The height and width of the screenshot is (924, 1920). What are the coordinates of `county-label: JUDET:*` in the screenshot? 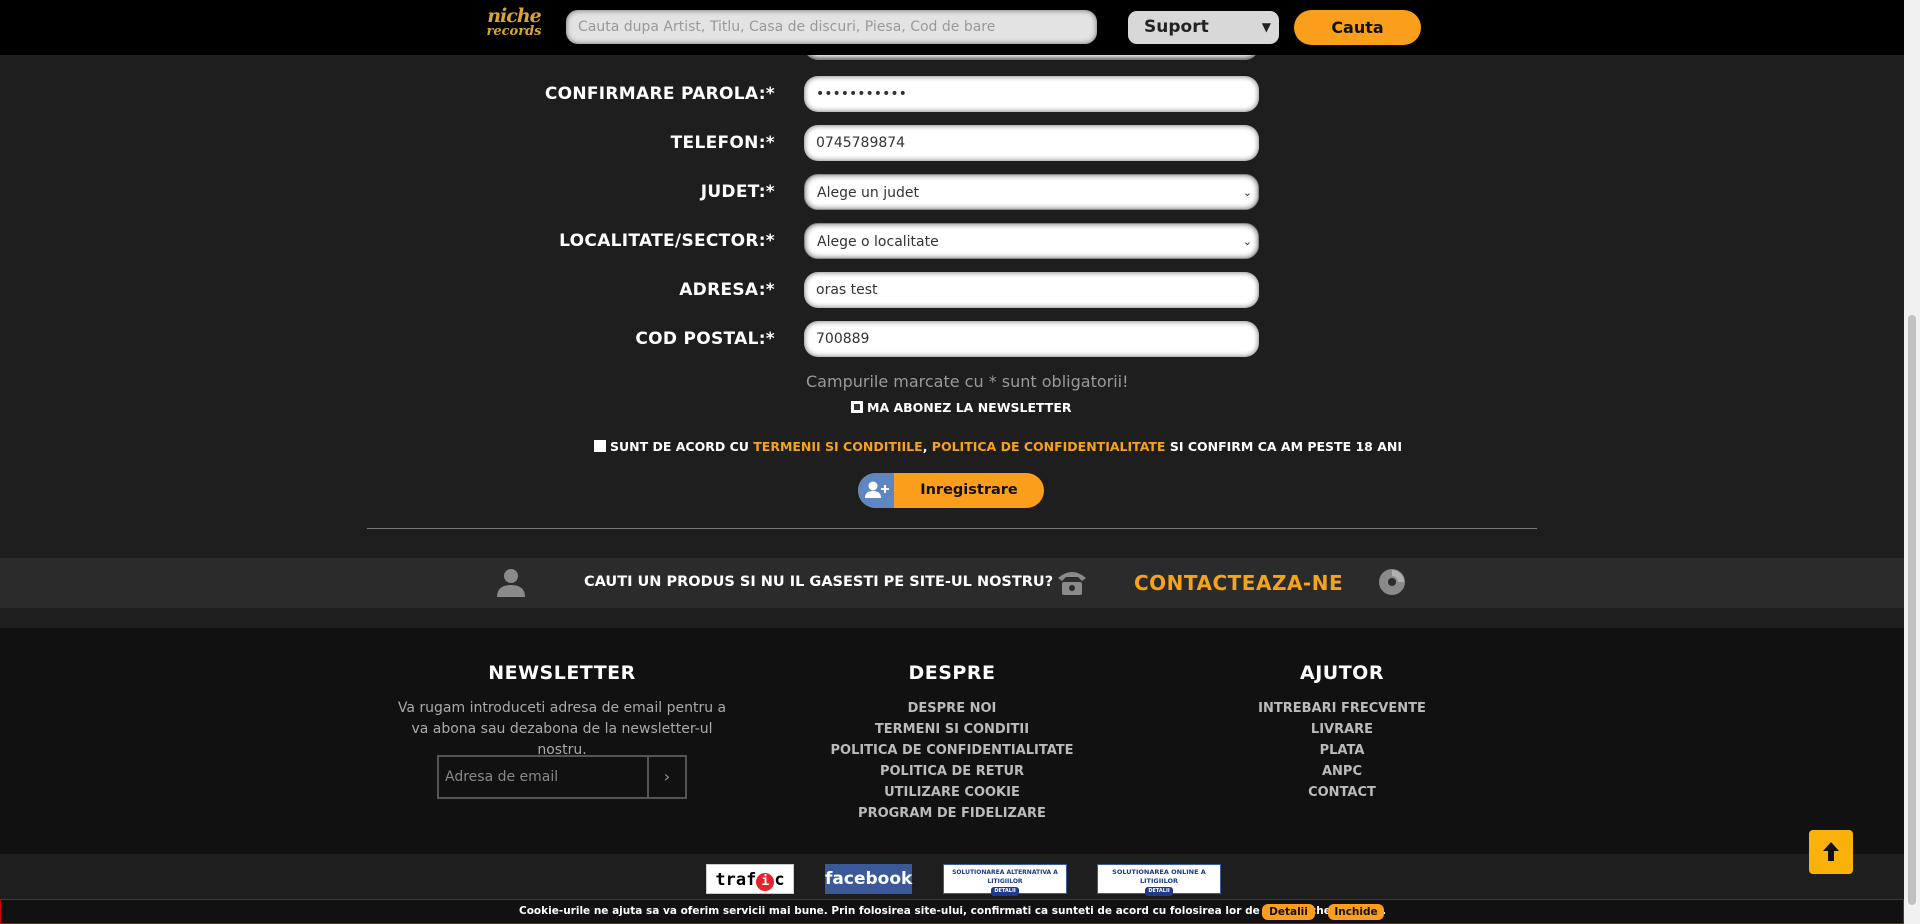 It's located at (737, 192).